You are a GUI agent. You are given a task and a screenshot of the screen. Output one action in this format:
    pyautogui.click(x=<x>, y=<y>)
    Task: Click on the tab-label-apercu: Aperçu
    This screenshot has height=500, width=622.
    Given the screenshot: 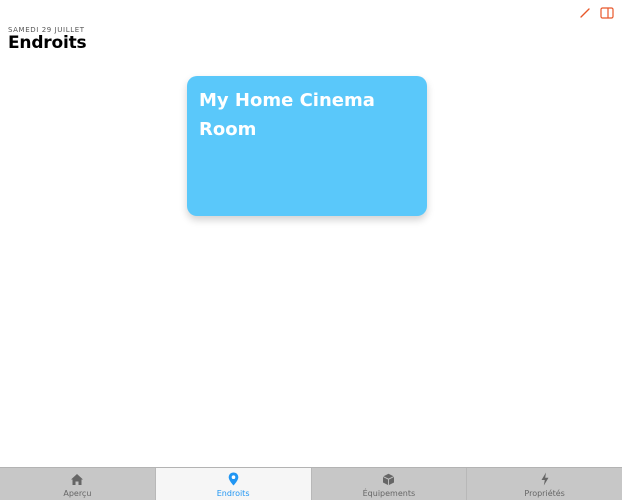 What is the action you would take?
    pyautogui.click(x=77, y=493)
    